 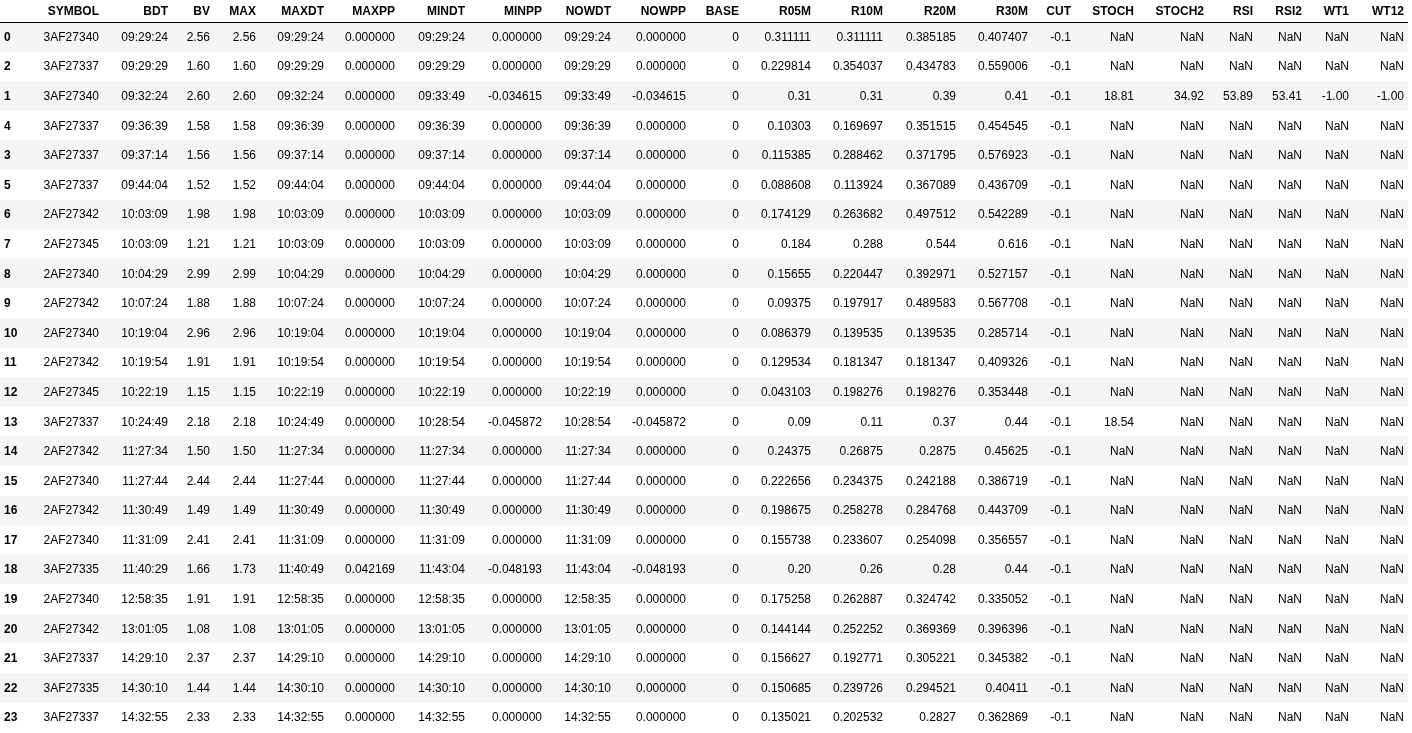 I want to click on table-cell: 09:32:24, so click(x=294, y=96).